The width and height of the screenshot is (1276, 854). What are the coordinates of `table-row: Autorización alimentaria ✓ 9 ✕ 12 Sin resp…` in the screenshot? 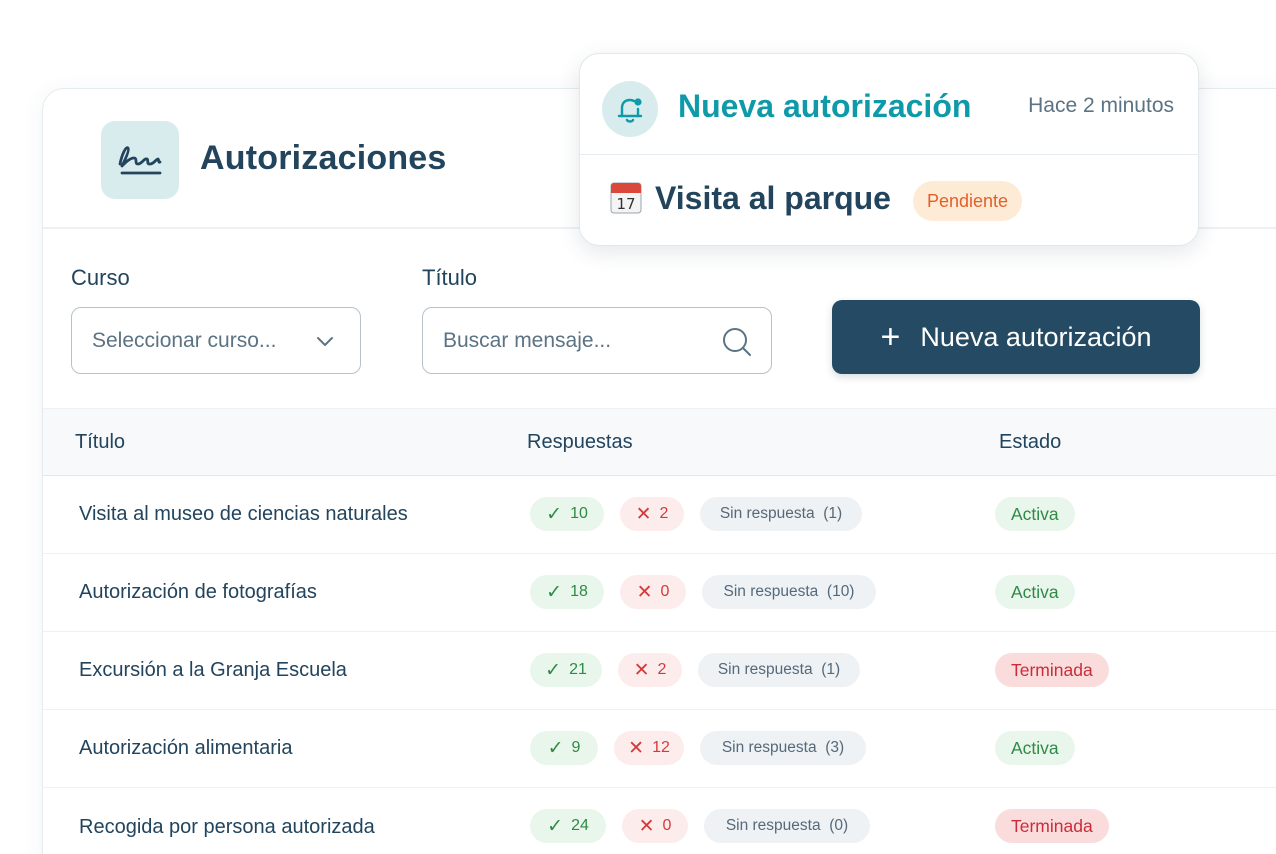 It's located at (659, 749).